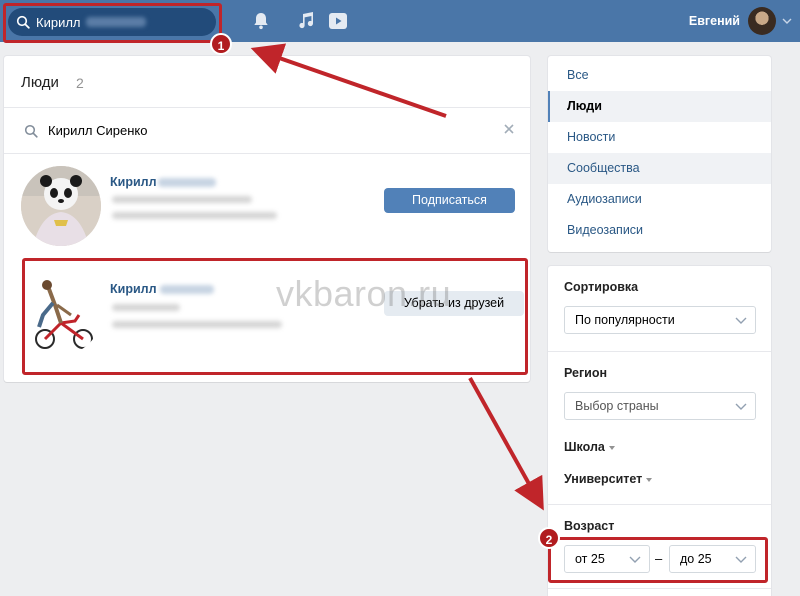  What do you see at coordinates (549, 538) in the screenshot?
I see `annotation-badge-2: 2` at bounding box center [549, 538].